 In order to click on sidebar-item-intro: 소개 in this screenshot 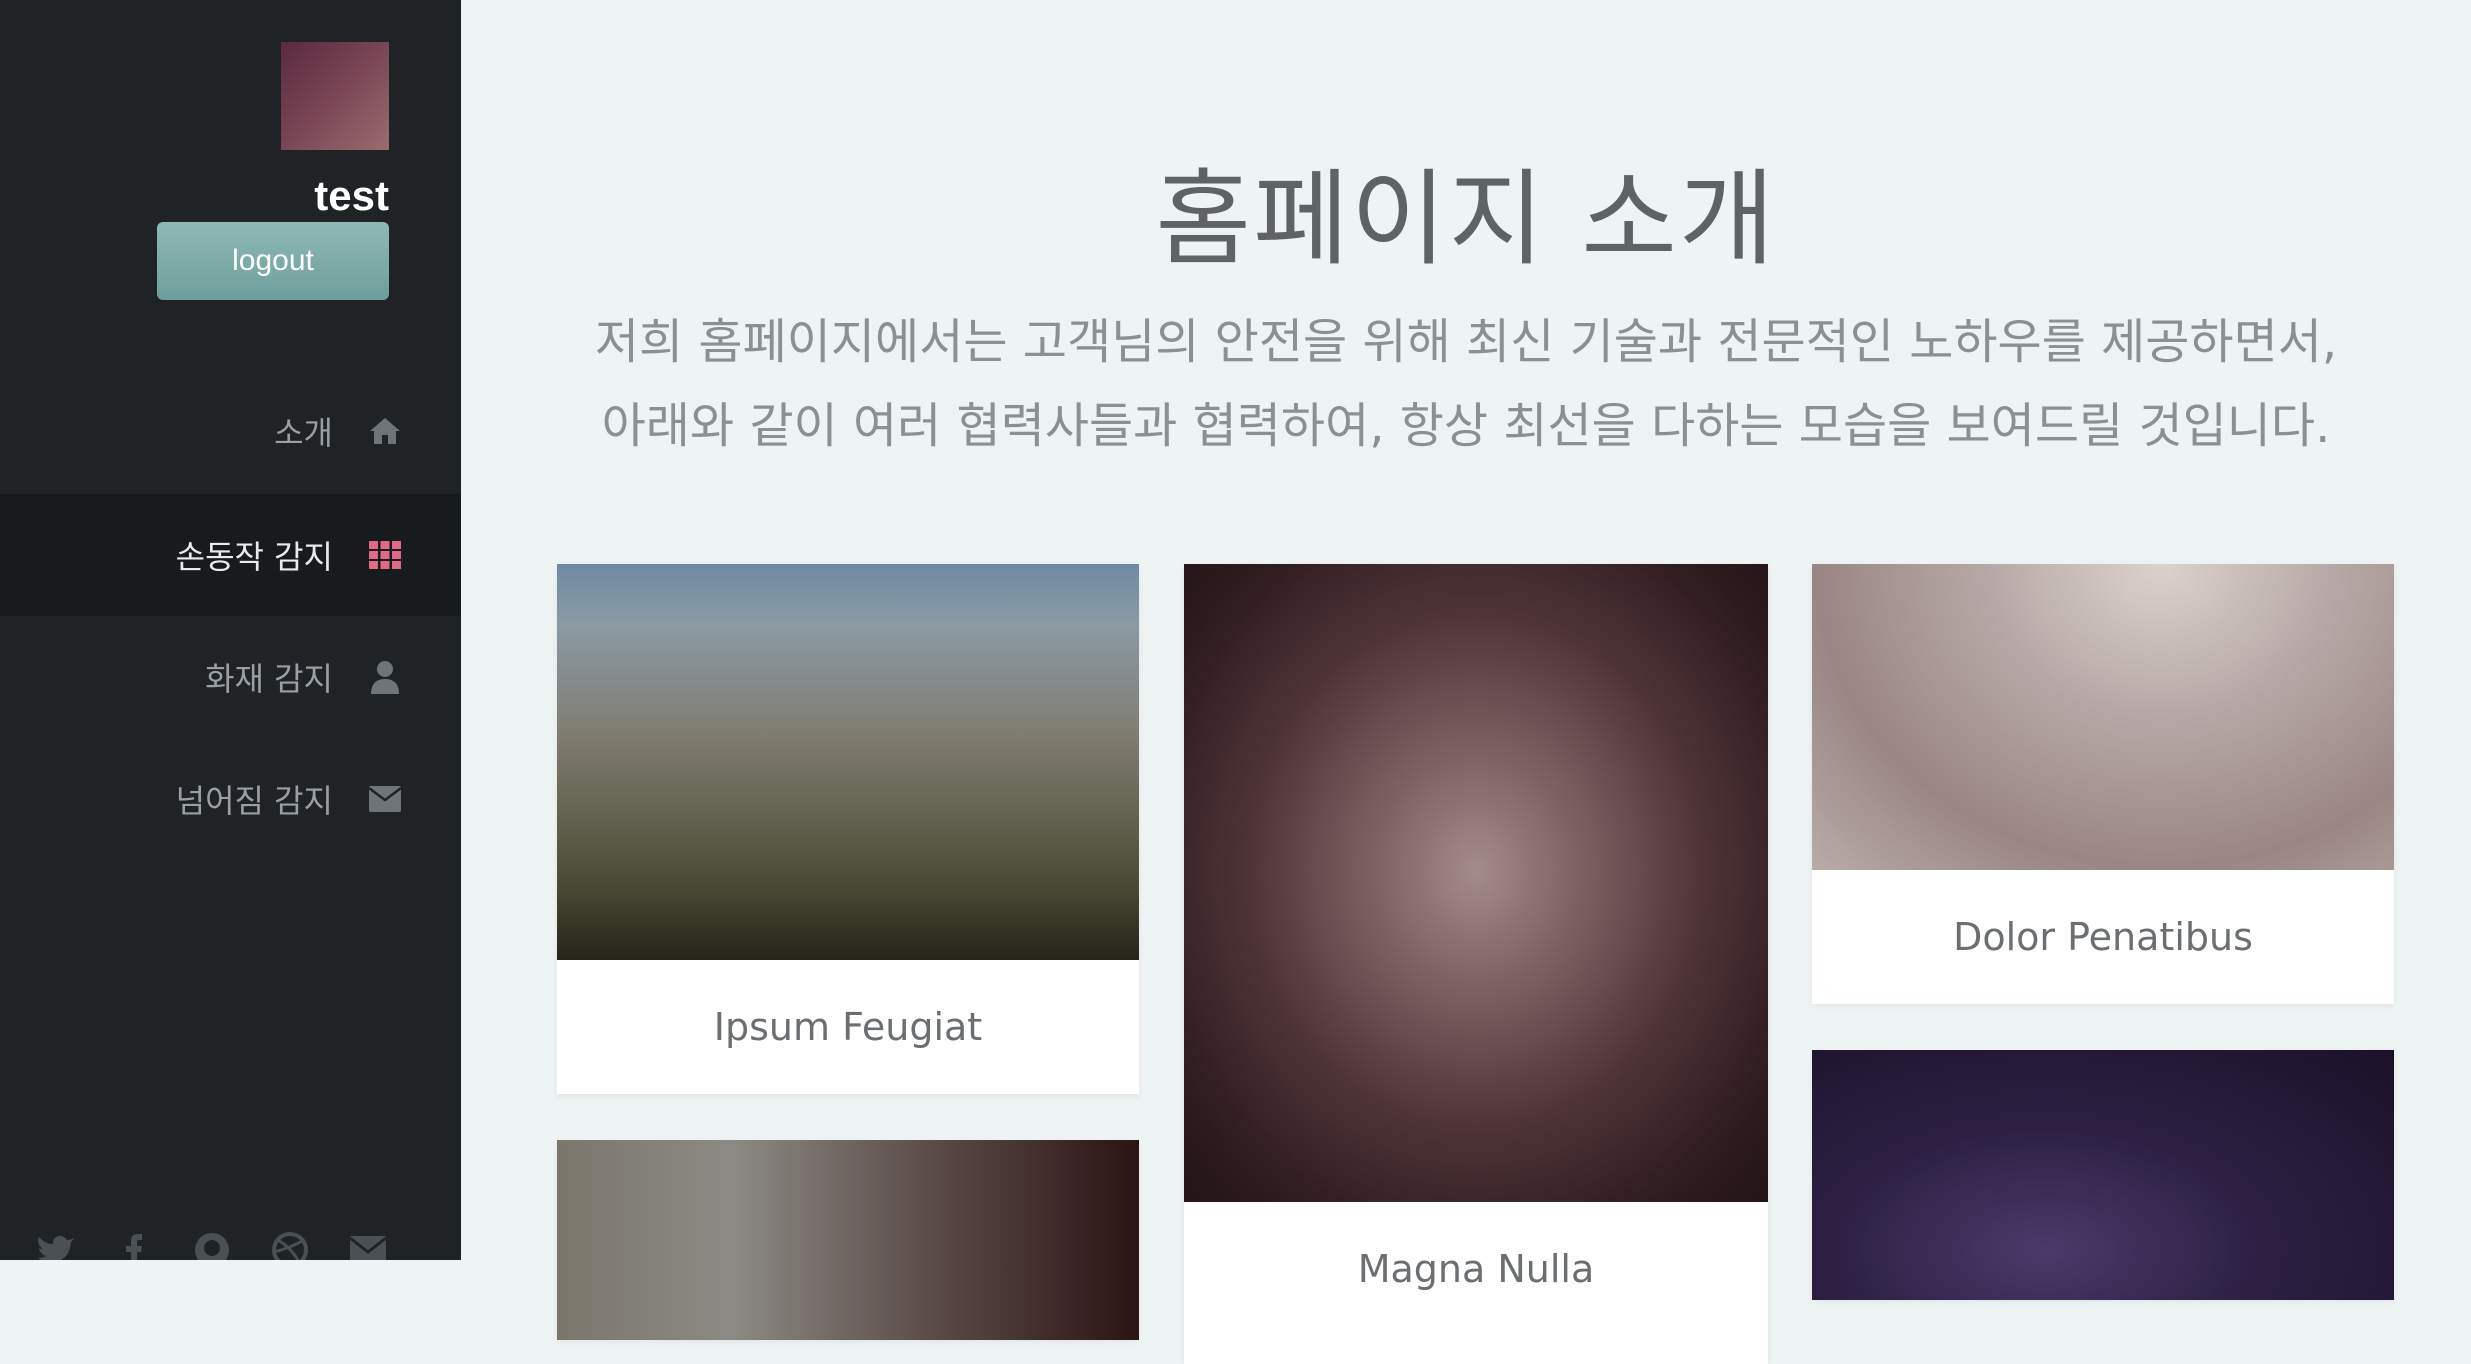, I will do `click(230, 431)`.